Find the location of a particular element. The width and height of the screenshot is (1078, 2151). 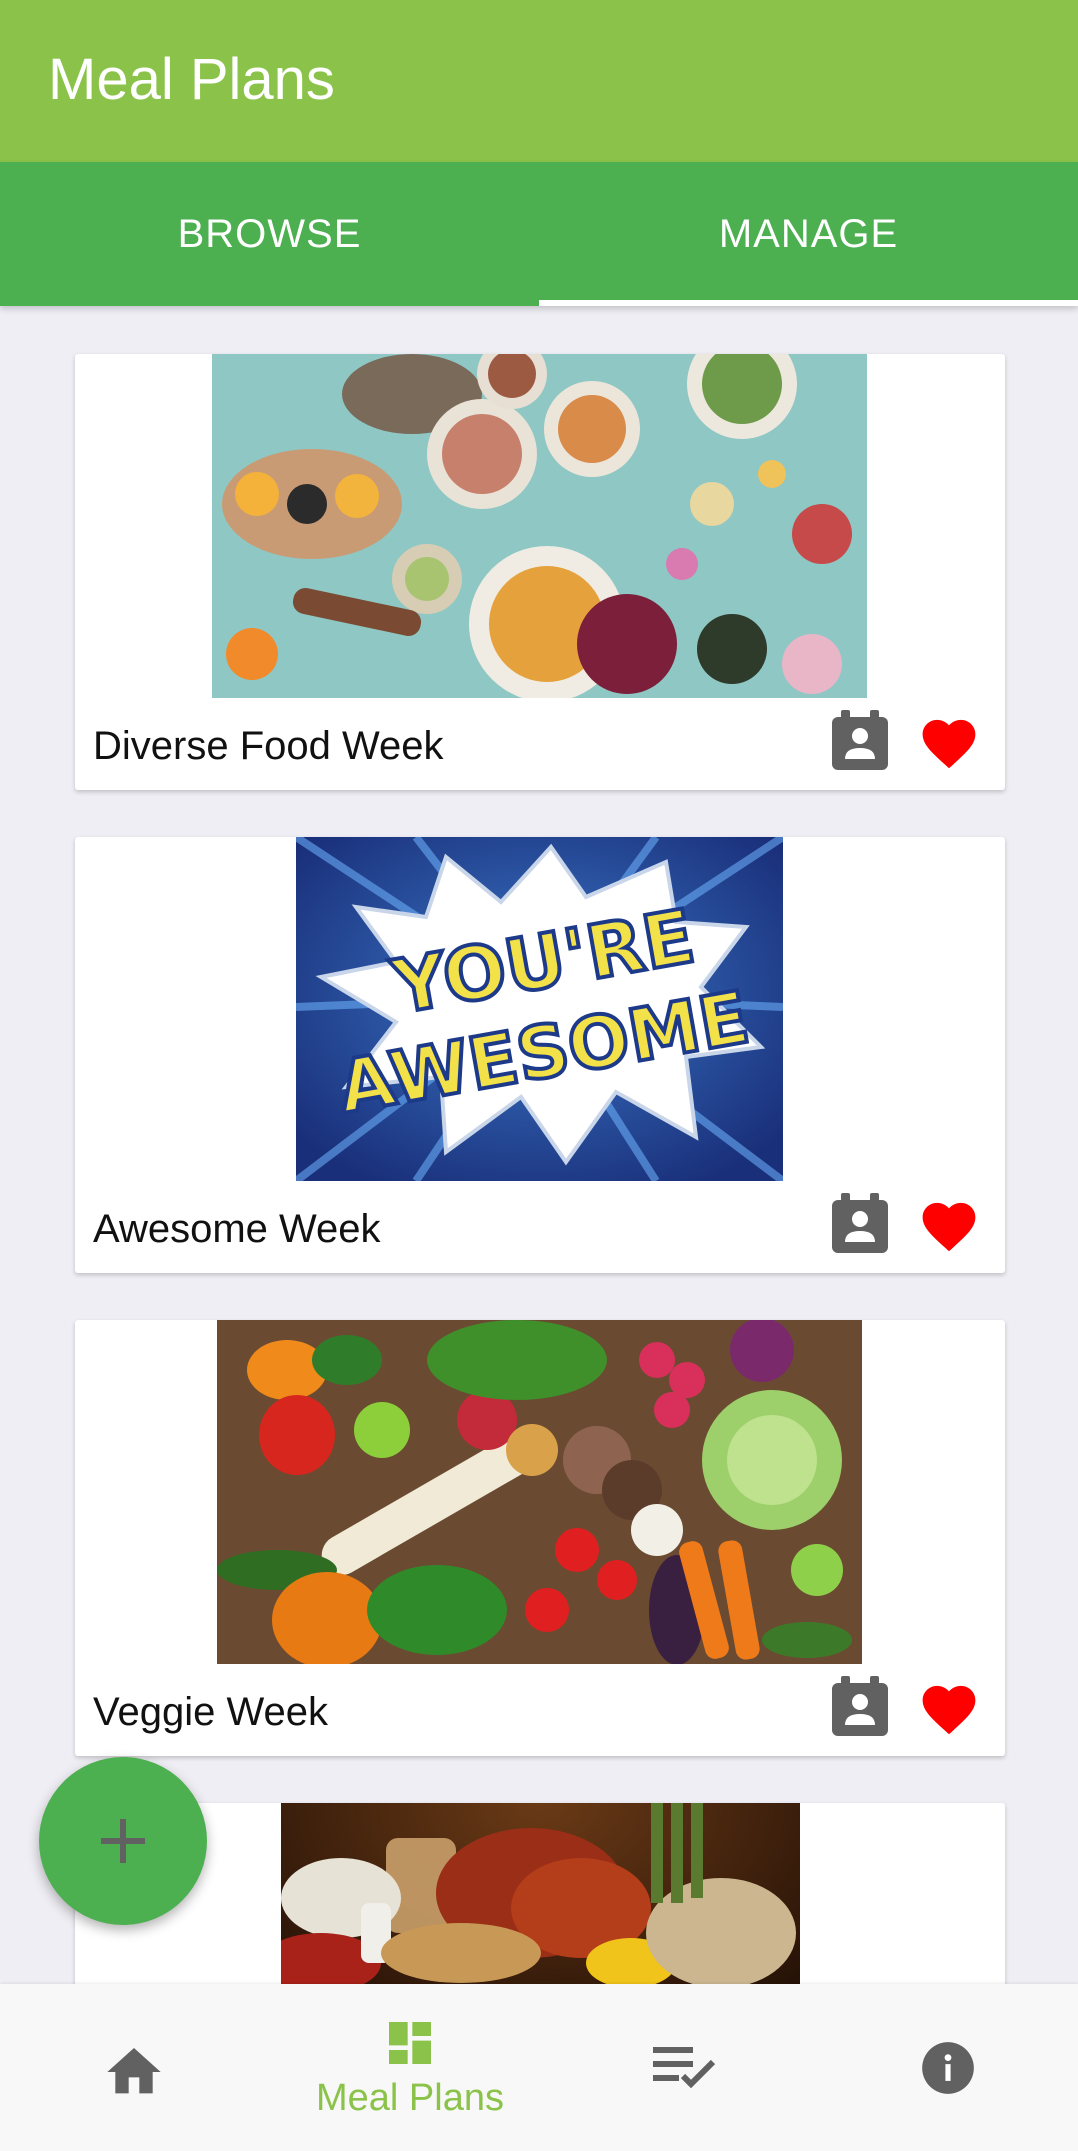

nav-checklist is located at coordinates (684, 2067).